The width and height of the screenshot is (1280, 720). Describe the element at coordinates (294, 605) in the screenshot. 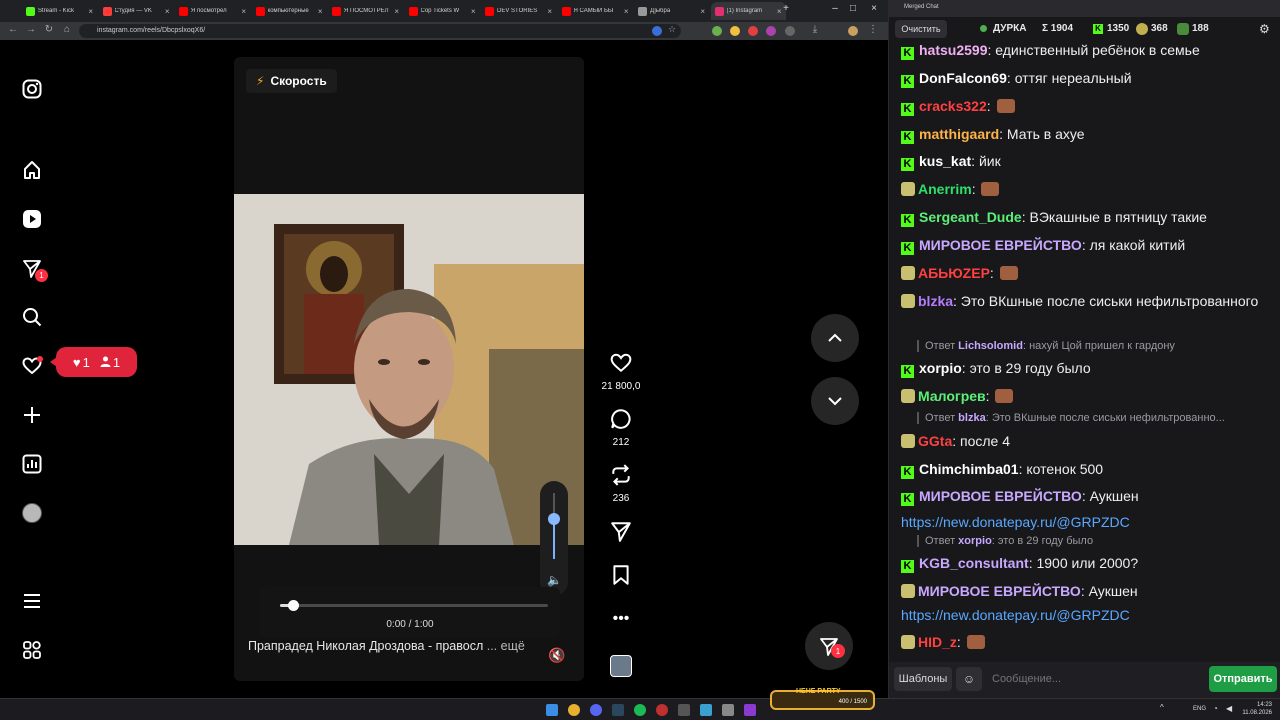

I see `progress-handle` at that location.